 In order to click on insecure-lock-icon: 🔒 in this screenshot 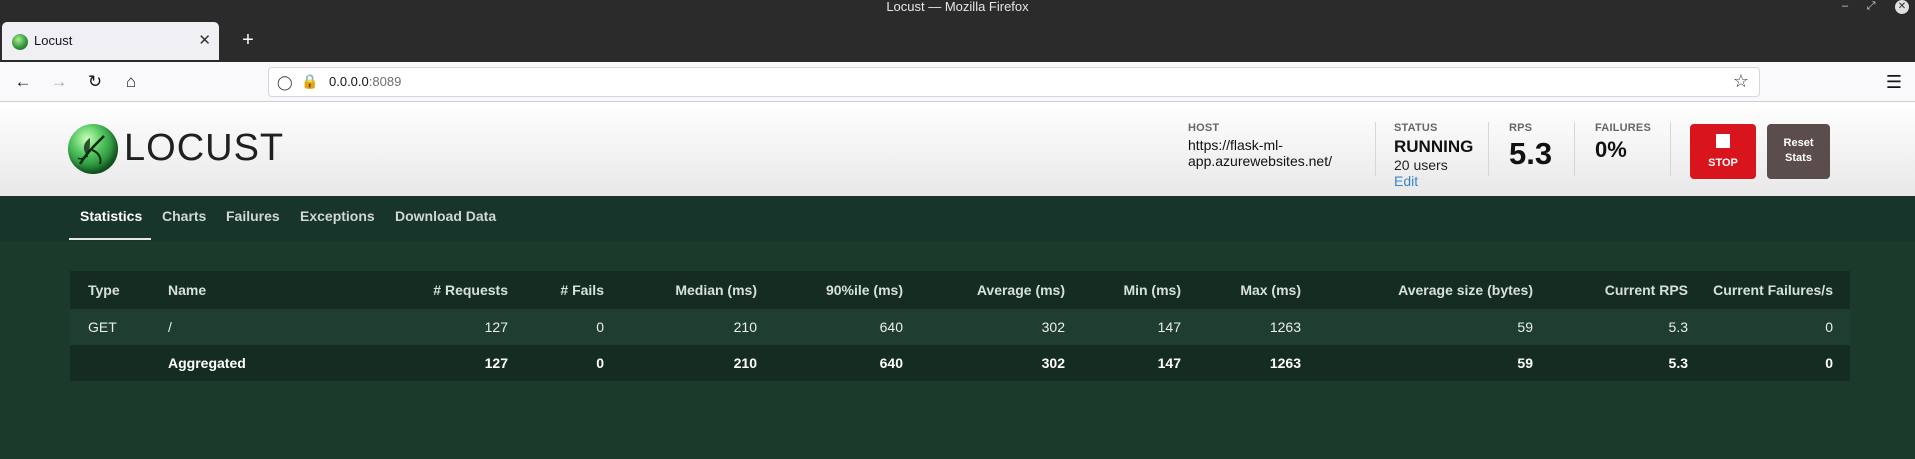, I will do `click(309, 81)`.